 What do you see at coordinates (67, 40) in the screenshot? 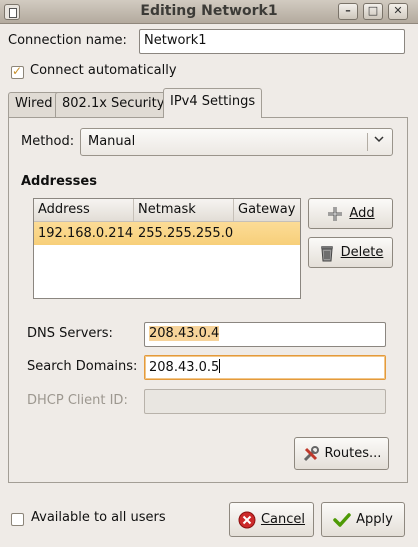
I see `connection-name-label: Connection name:` at bounding box center [67, 40].